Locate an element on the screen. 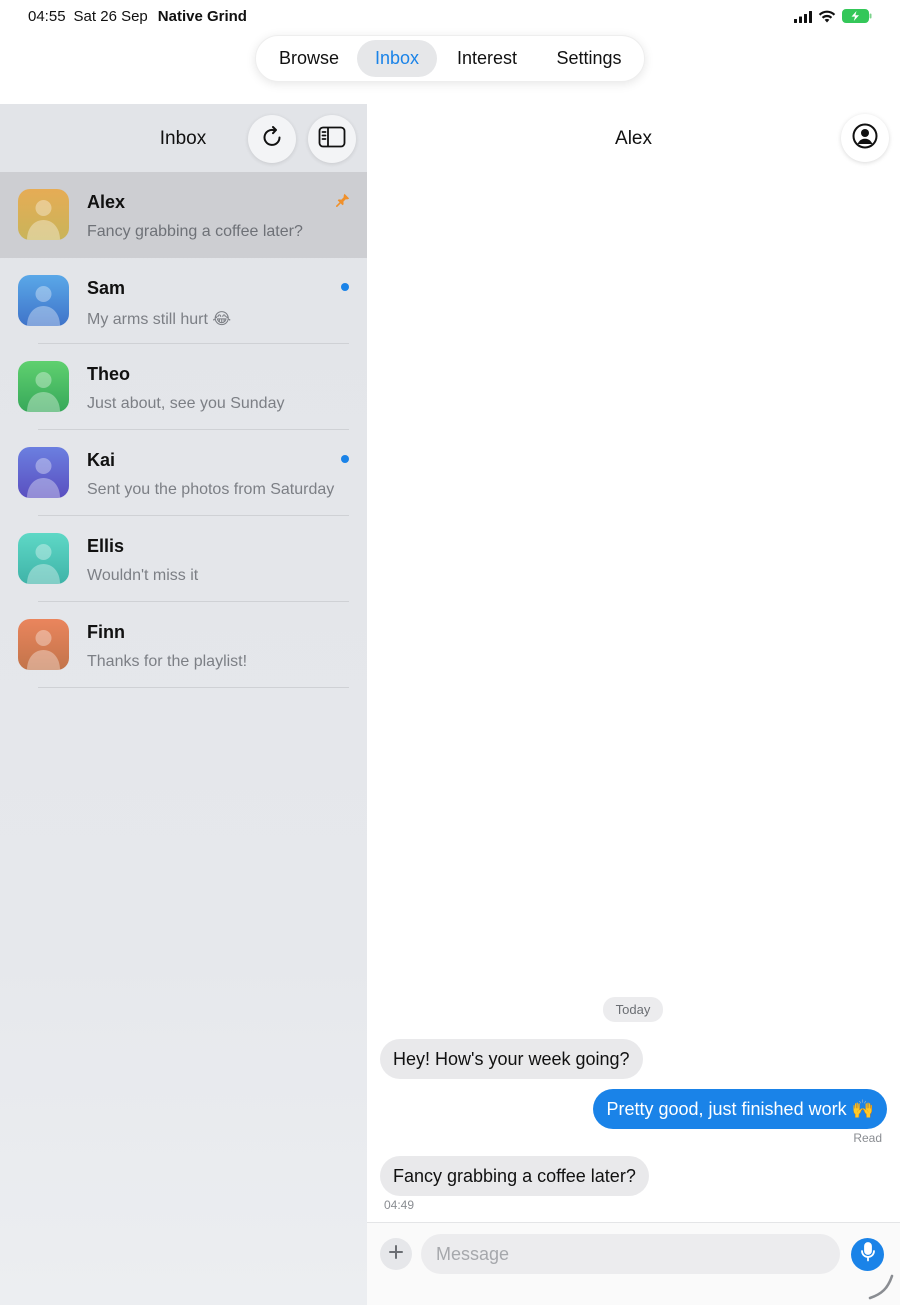 The image size is (900, 1305). conversation-preview: Just about, see you Sunday is located at coordinates (186, 403).